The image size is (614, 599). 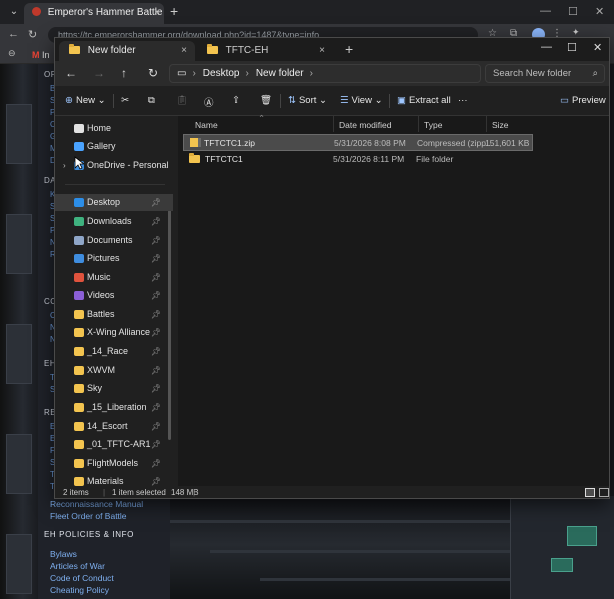 I want to click on mouse-cursor-icon, so click(x=79, y=163).